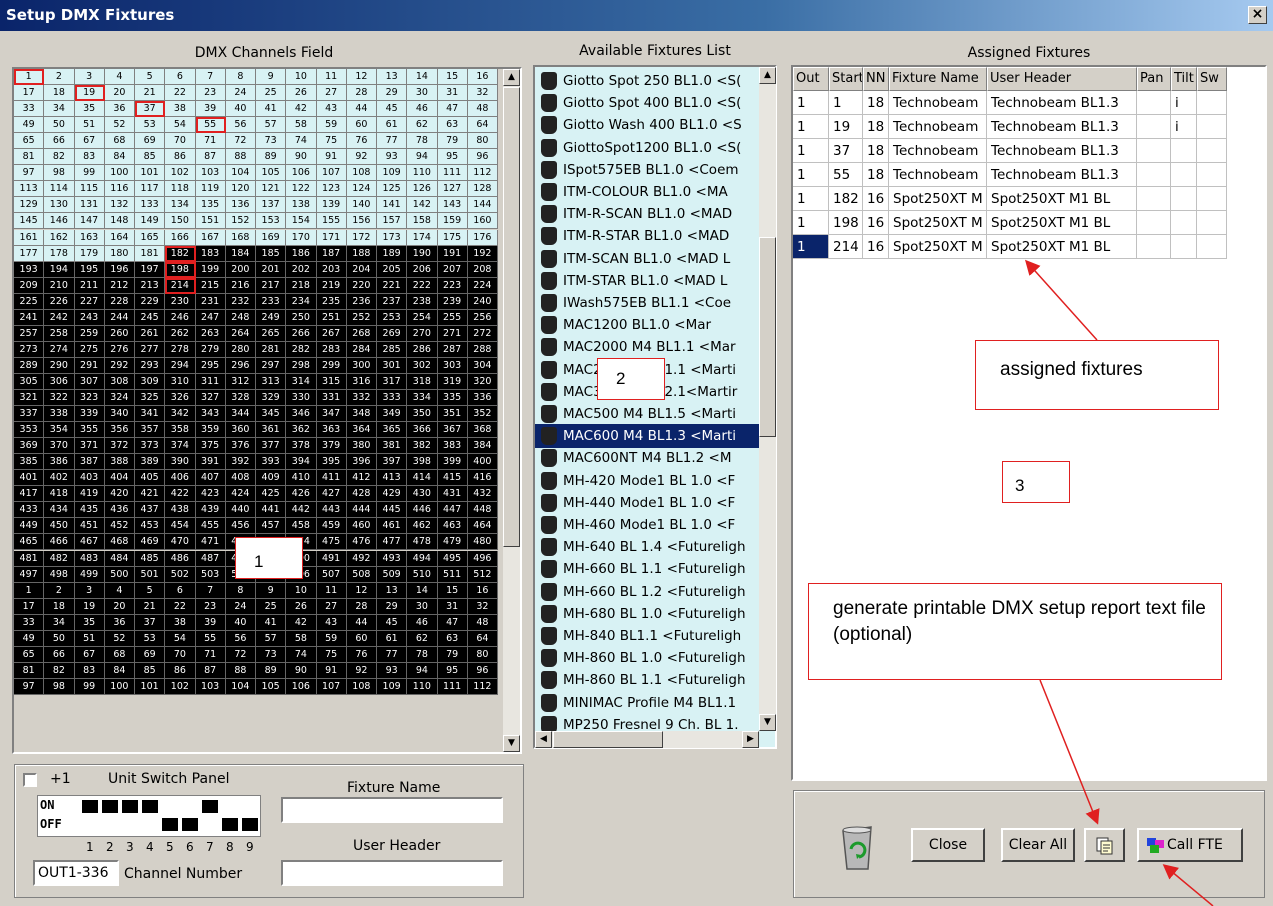 This screenshot has width=1273, height=906. What do you see at coordinates (240, 349) in the screenshot?
I see `dmx-channel-cell: 280` at bounding box center [240, 349].